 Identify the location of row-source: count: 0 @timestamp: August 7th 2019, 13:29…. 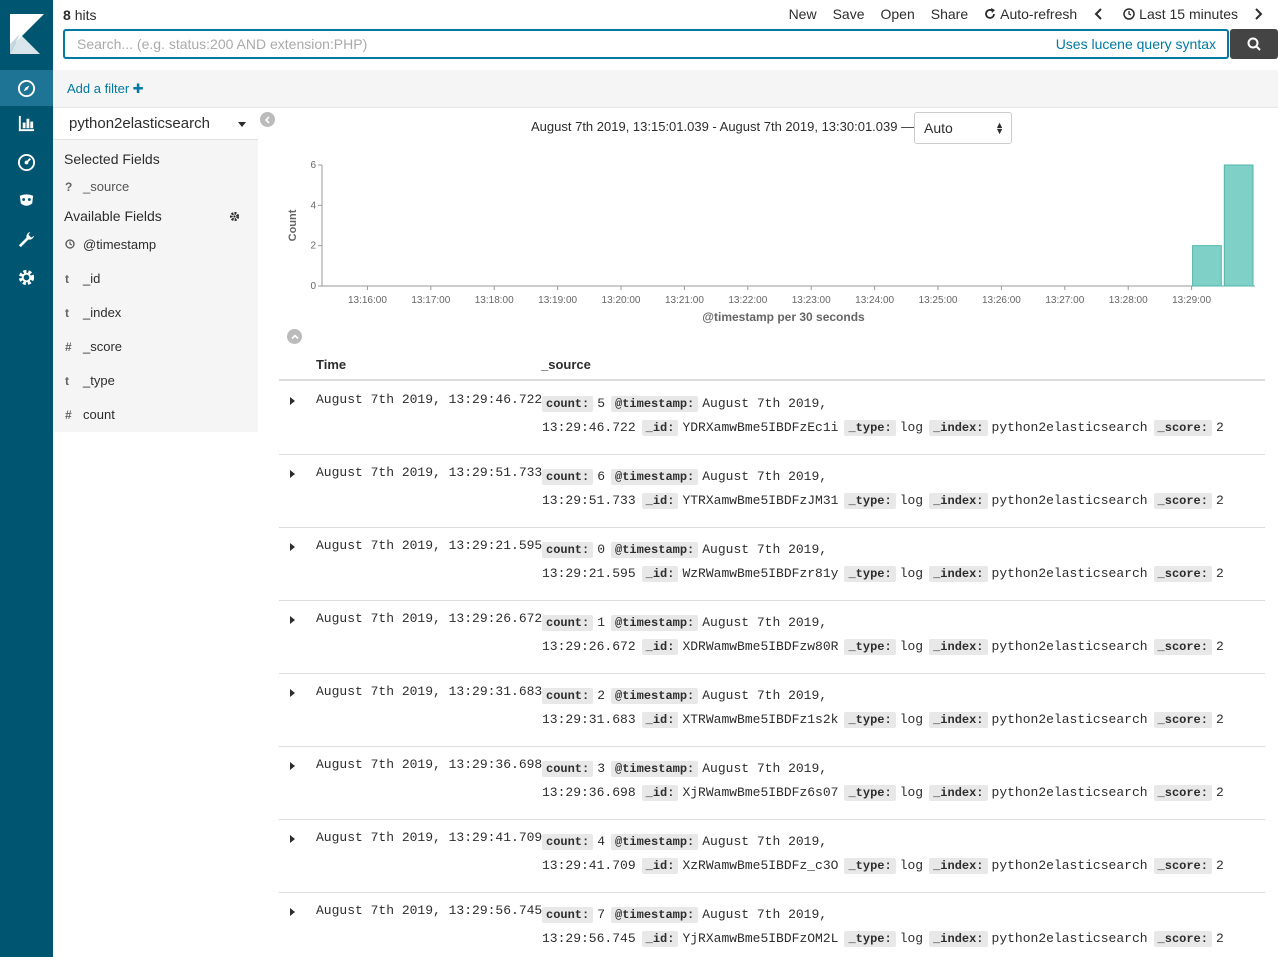
(892, 562).